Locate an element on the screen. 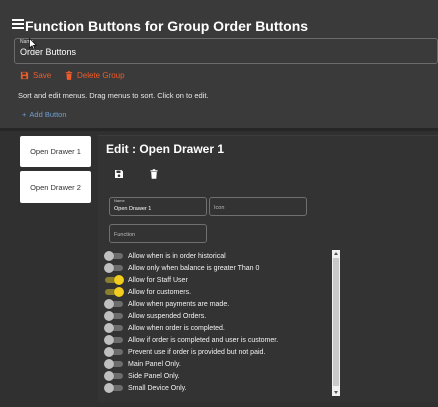 Image resolution: width=438 pixels, height=407 pixels. option-row: Allow for Staff User is located at coordinates (146, 280).